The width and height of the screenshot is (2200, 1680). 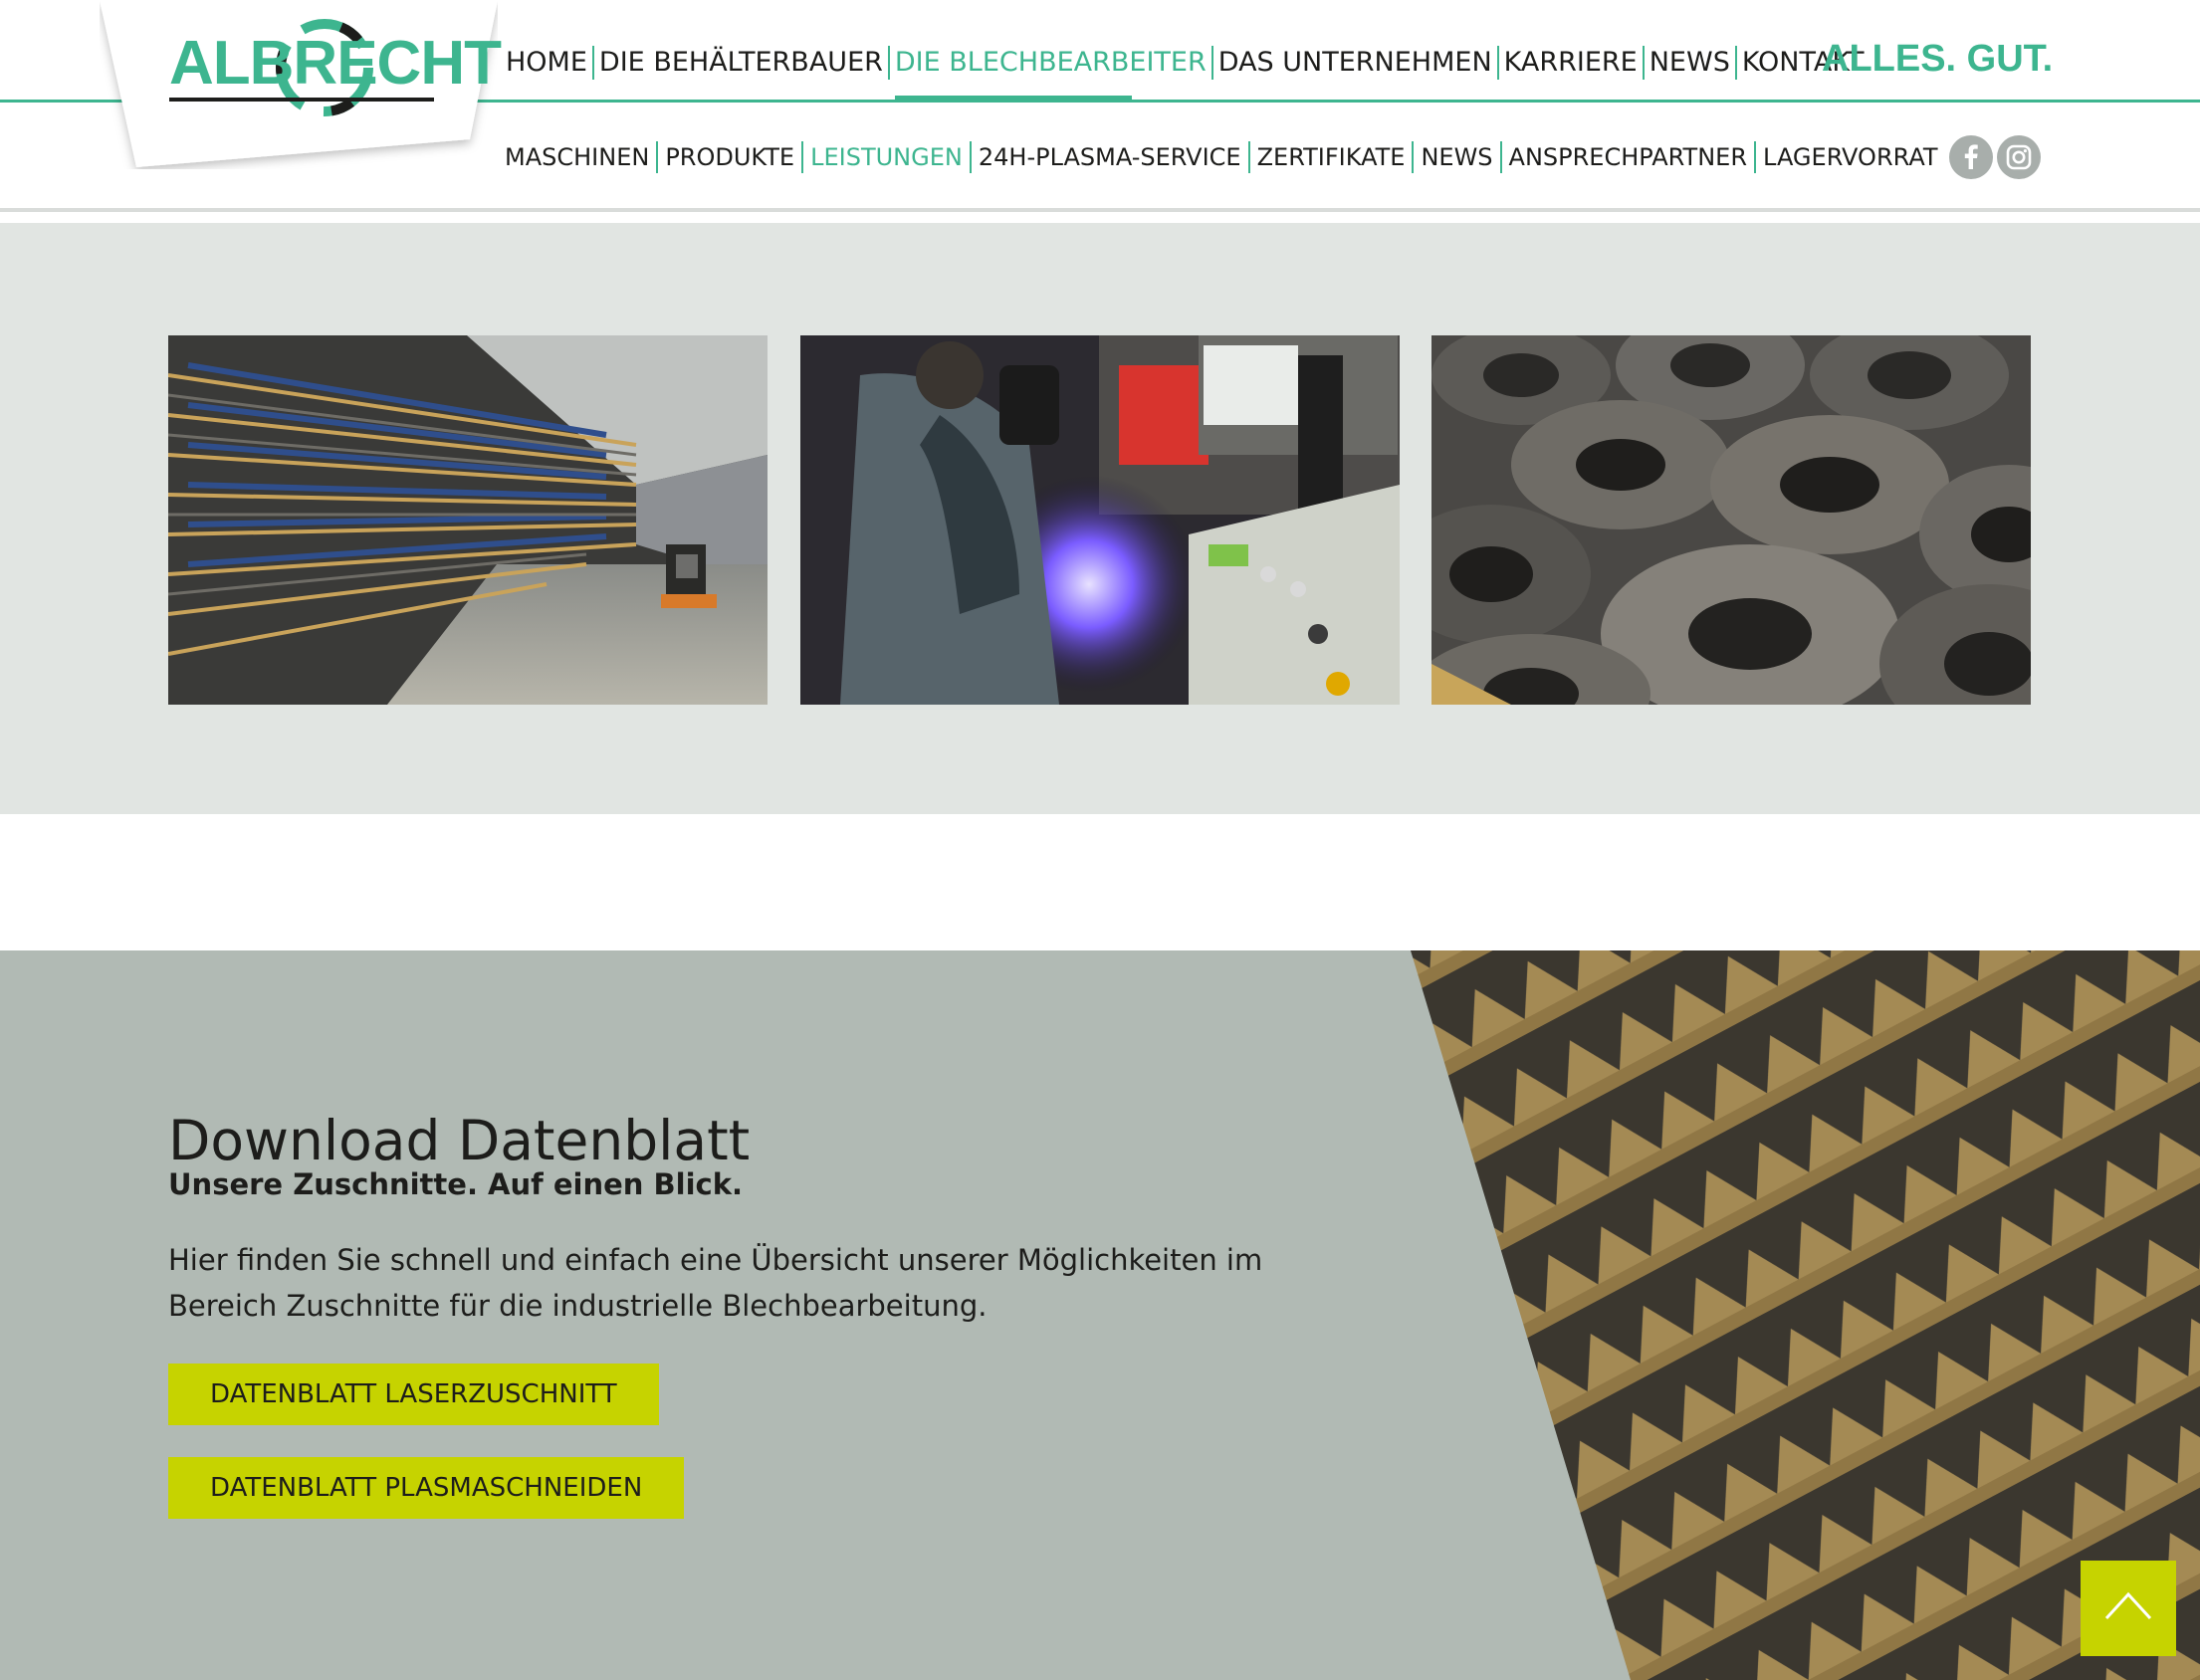 I want to click on chevron-up-icon, so click(x=2128, y=1605).